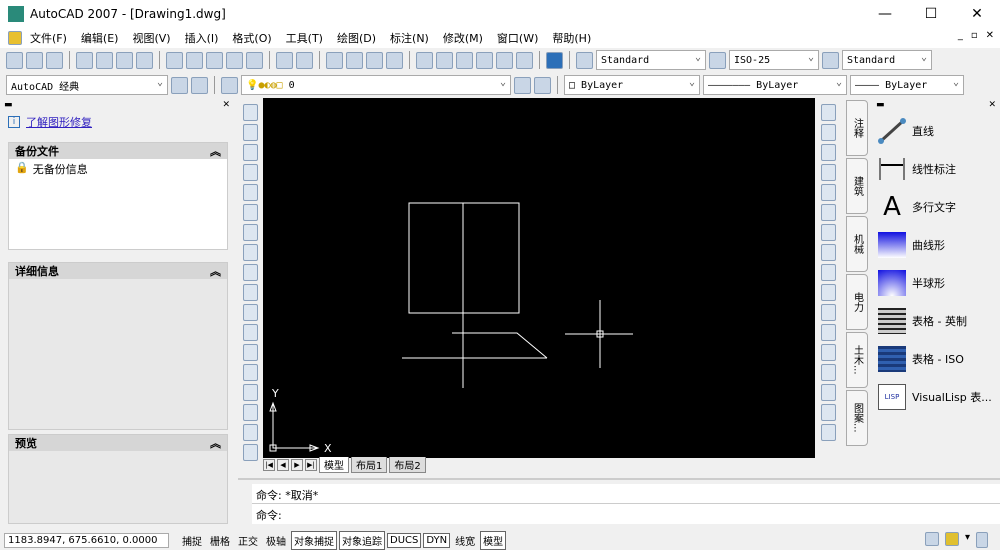  Describe the element at coordinates (463, 38) in the screenshot. I see `menu-modify: 修改(M)` at that location.